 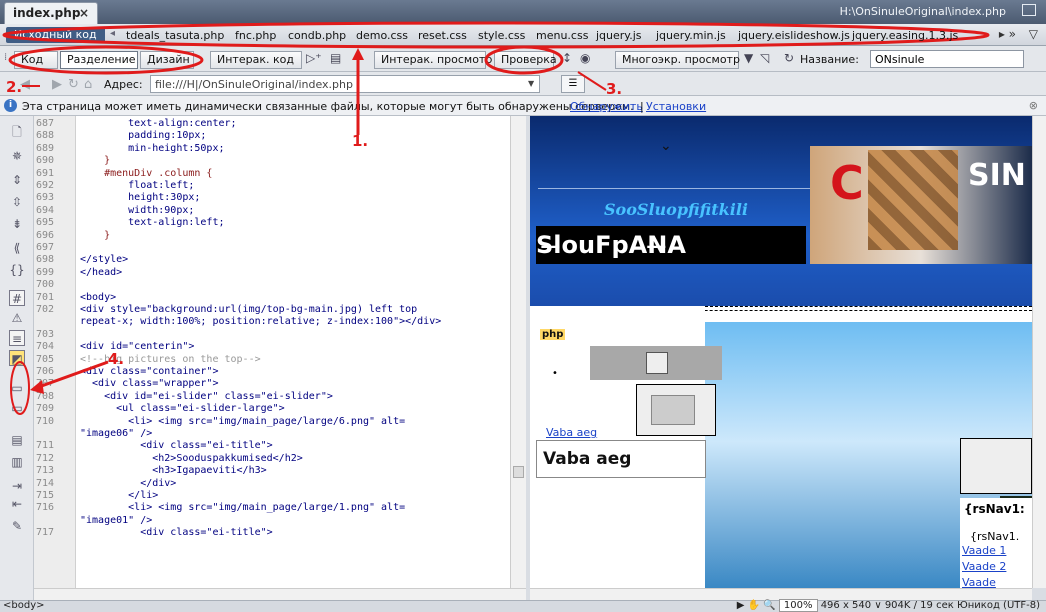 What do you see at coordinates (101, 272) in the screenshot?
I see `code-line: </head>` at bounding box center [101, 272].